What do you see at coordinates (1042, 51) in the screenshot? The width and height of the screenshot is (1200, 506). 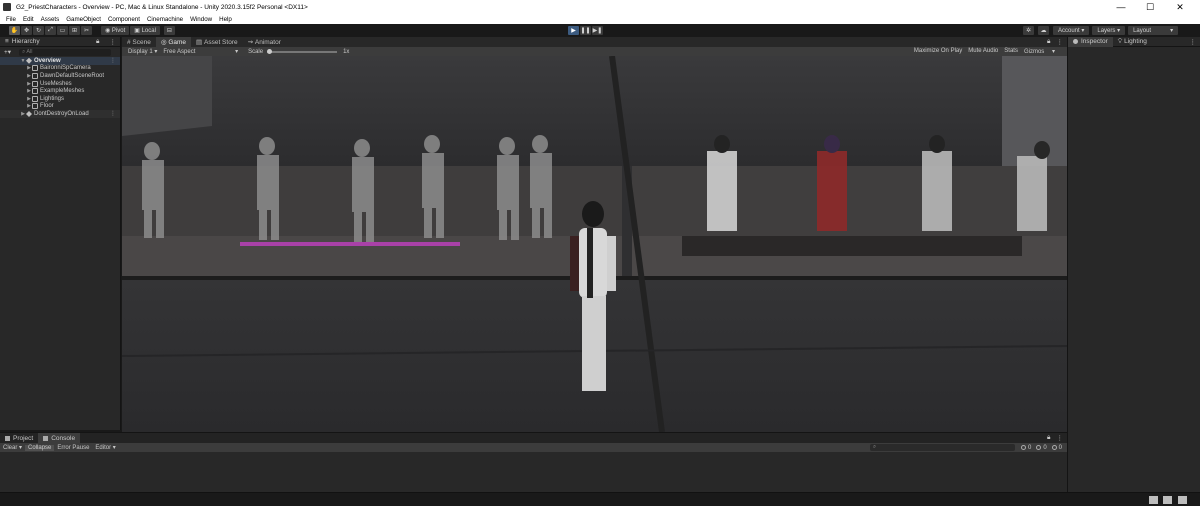 I see `gizmos-dropdown: Gizmos ▾` at bounding box center [1042, 51].